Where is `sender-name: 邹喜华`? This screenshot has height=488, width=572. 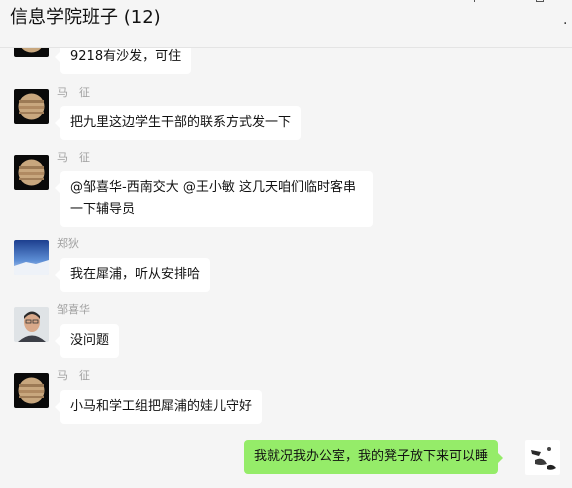 sender-name: 邹喜华 is located at coordinates (73, 309).